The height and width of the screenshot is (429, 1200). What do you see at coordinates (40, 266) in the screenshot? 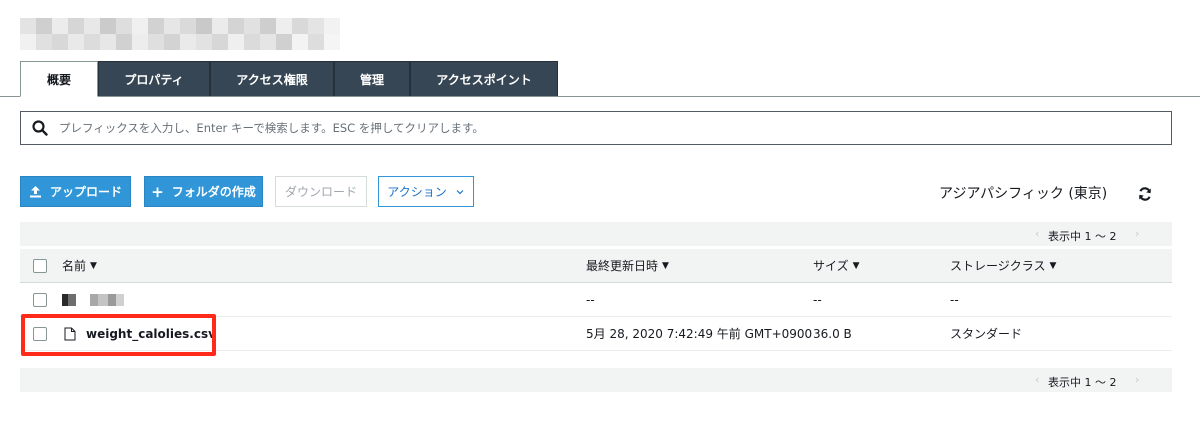
I see `select-all-checkbox` at bounding box center [40, 266].